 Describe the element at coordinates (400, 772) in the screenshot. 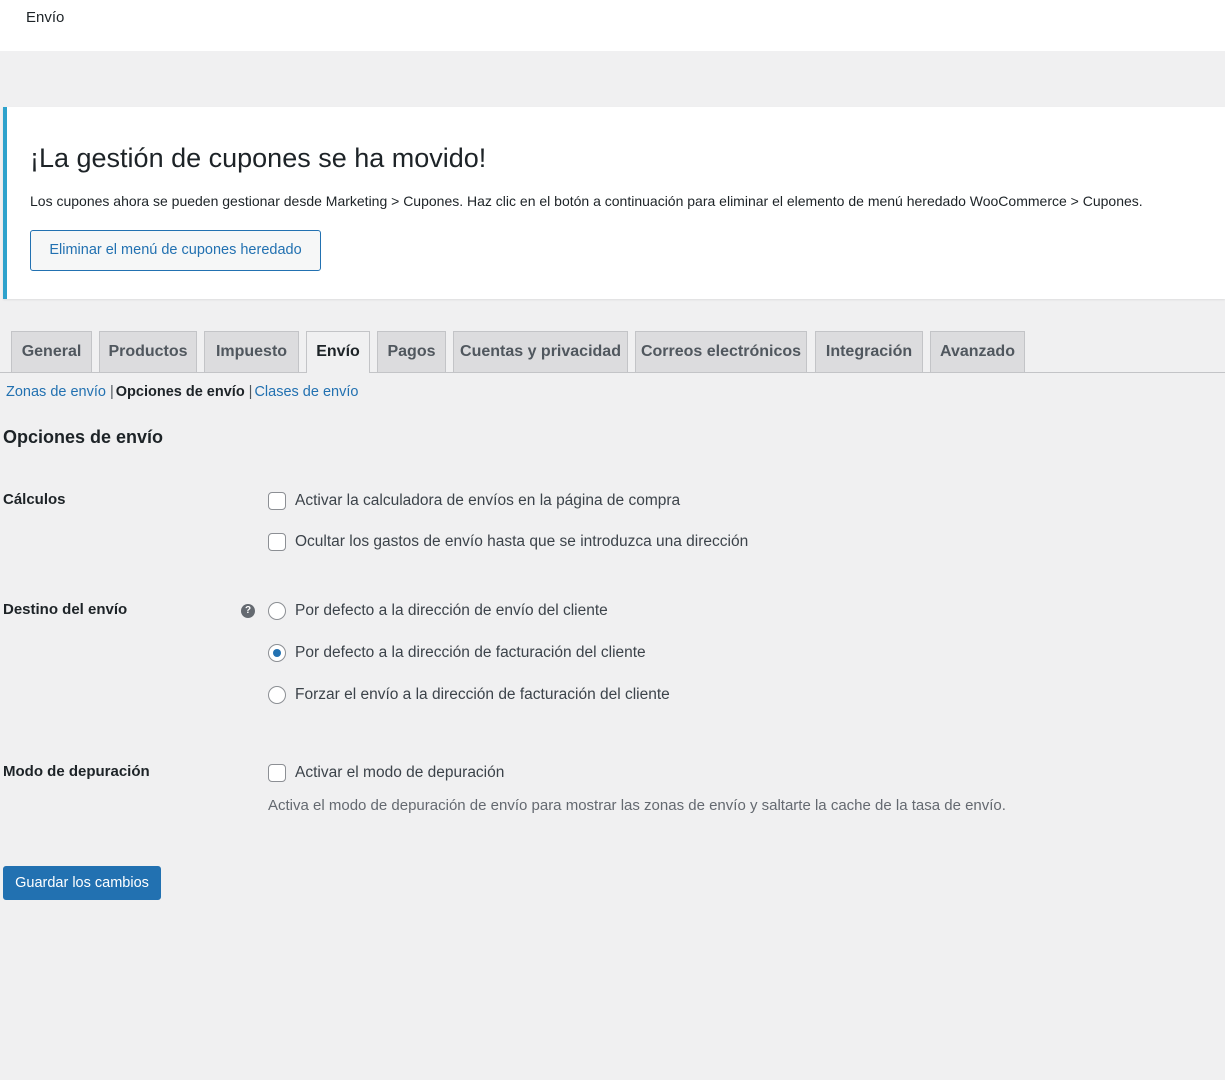

I see `option-label: Activar el modo de depuración` at that location.